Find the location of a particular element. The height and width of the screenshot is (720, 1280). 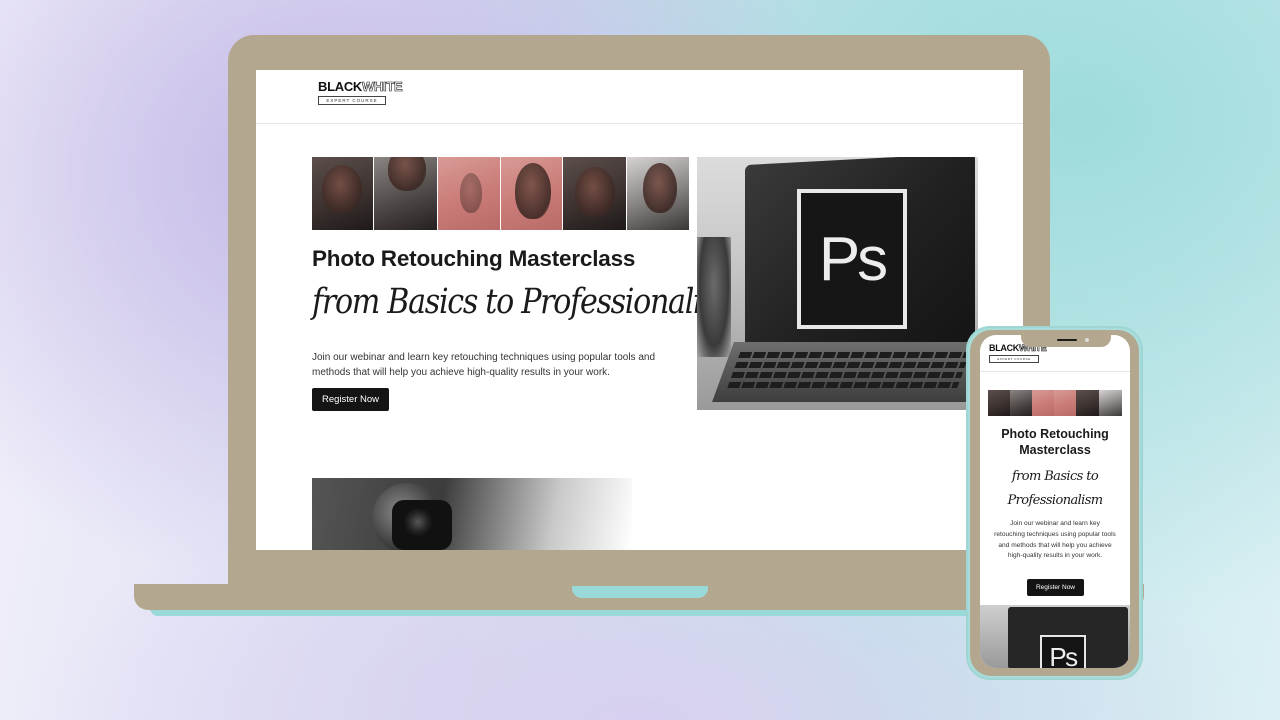

camera-icon is located at coordinates (1087, 340).